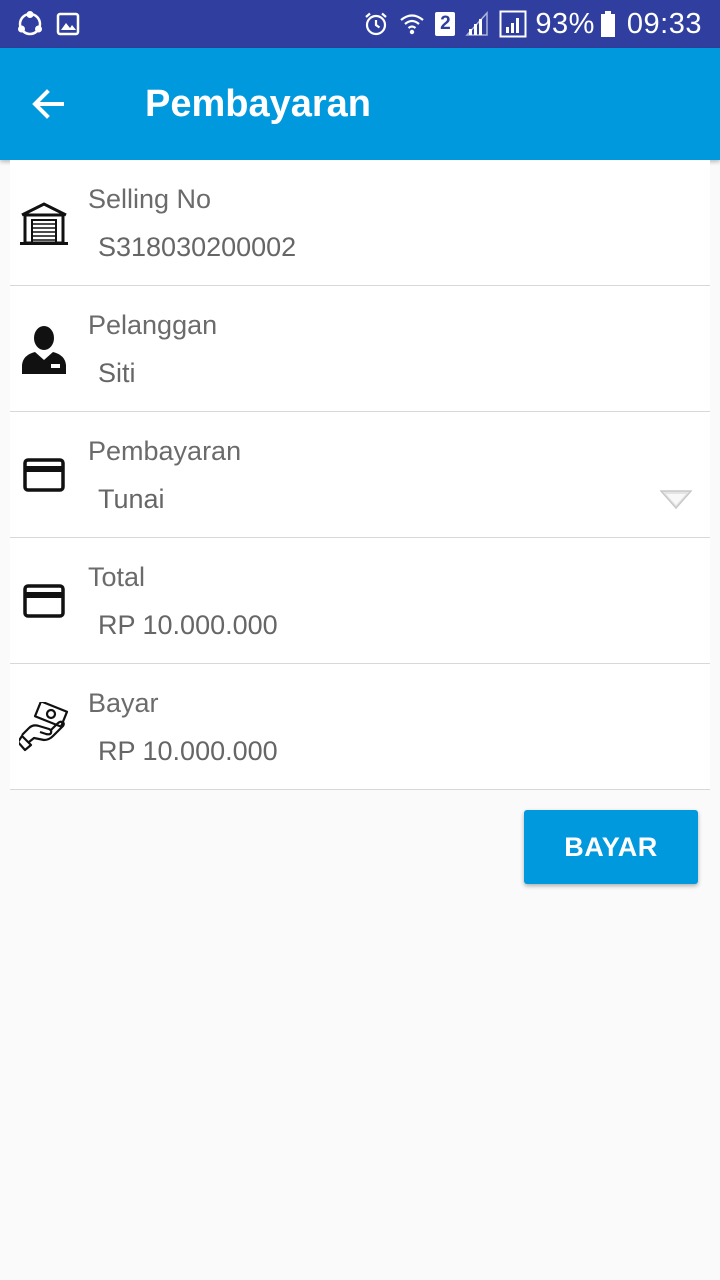 Image resolution: width=720 pixels, height=1280 pixels. What do you see at coordinates (54, 24) in the screenshot?
I see `status-bar-notifications` at bounding box center [54, 24].